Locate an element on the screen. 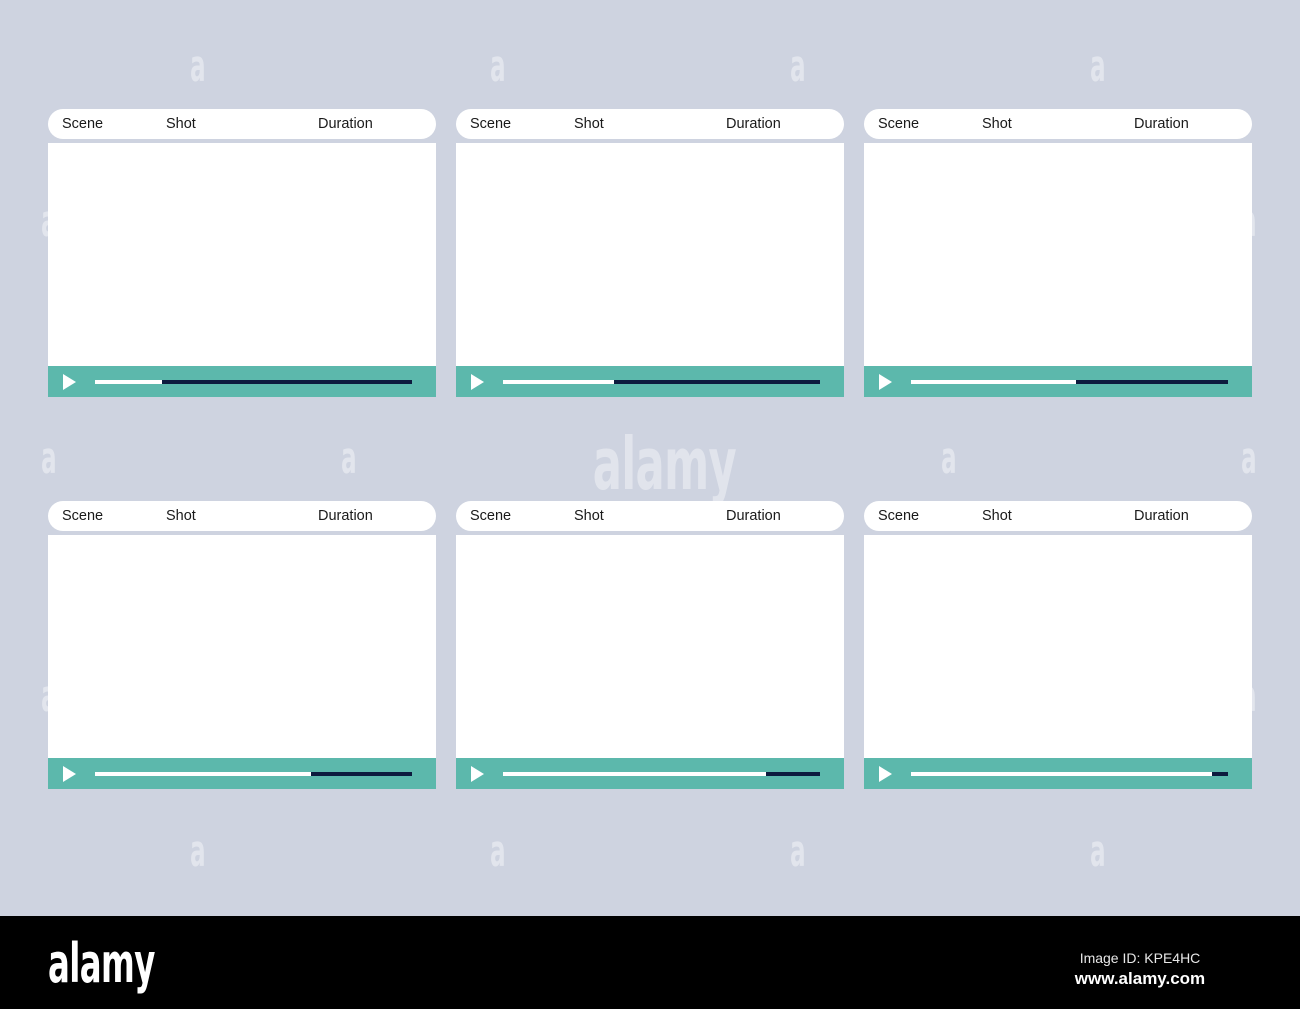 The image size is (1300, 1009). alamy-url-link: www.alamy.com is located at coordinates (1140, 979).